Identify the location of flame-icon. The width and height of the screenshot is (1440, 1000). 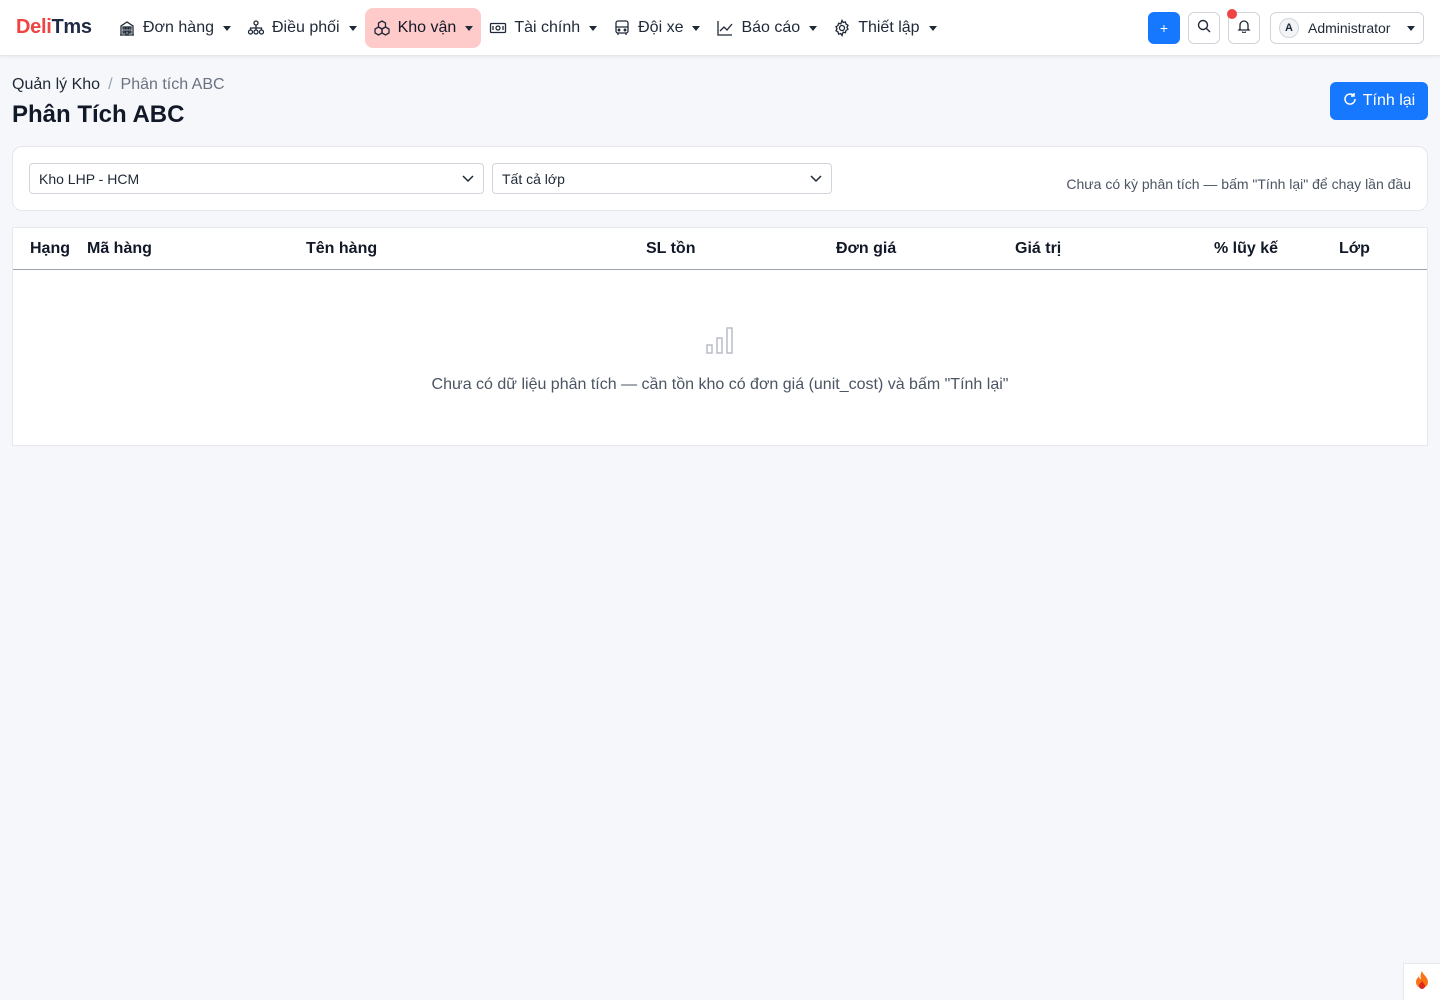
(1422, 982).